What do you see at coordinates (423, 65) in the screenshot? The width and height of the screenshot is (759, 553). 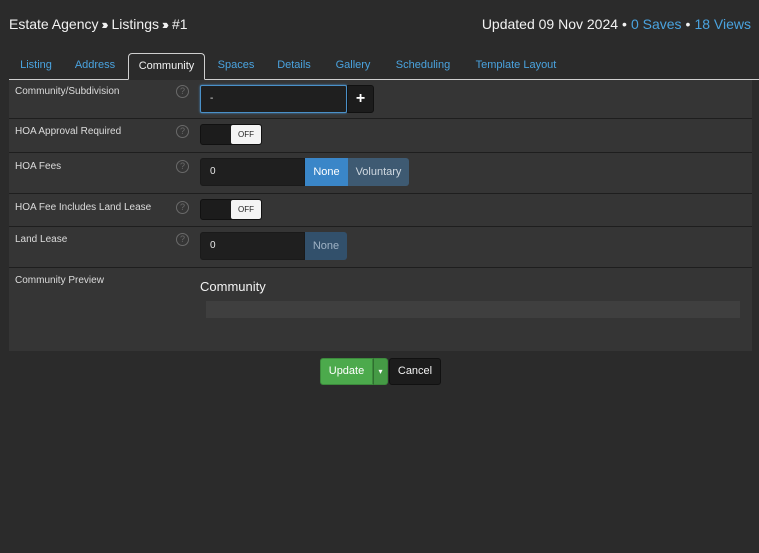 I see `tab-scheduling: Scheduling` at bounding box center [423, 65].